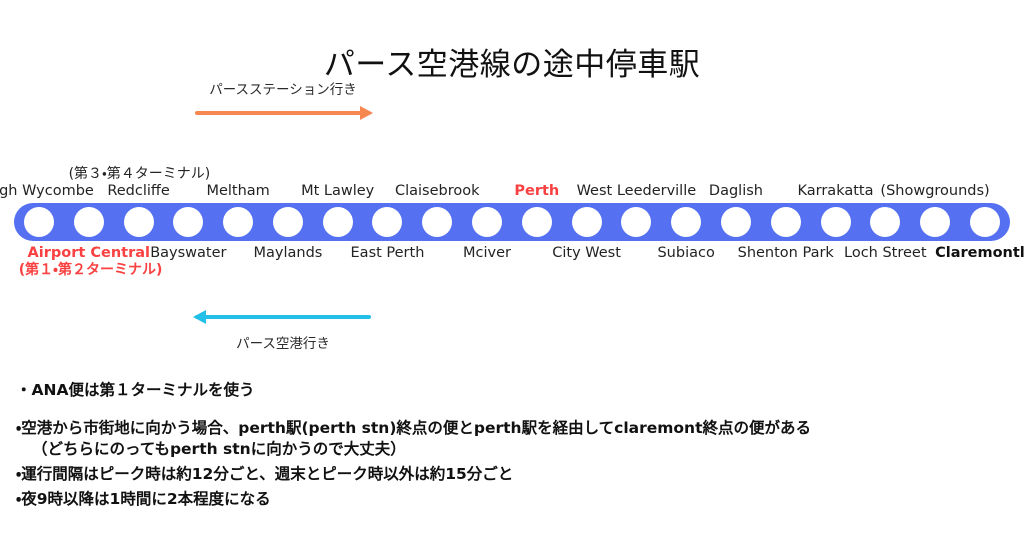  I want to click on station-terminal-note: (第３・第４ターミナル), so click(139, 174).